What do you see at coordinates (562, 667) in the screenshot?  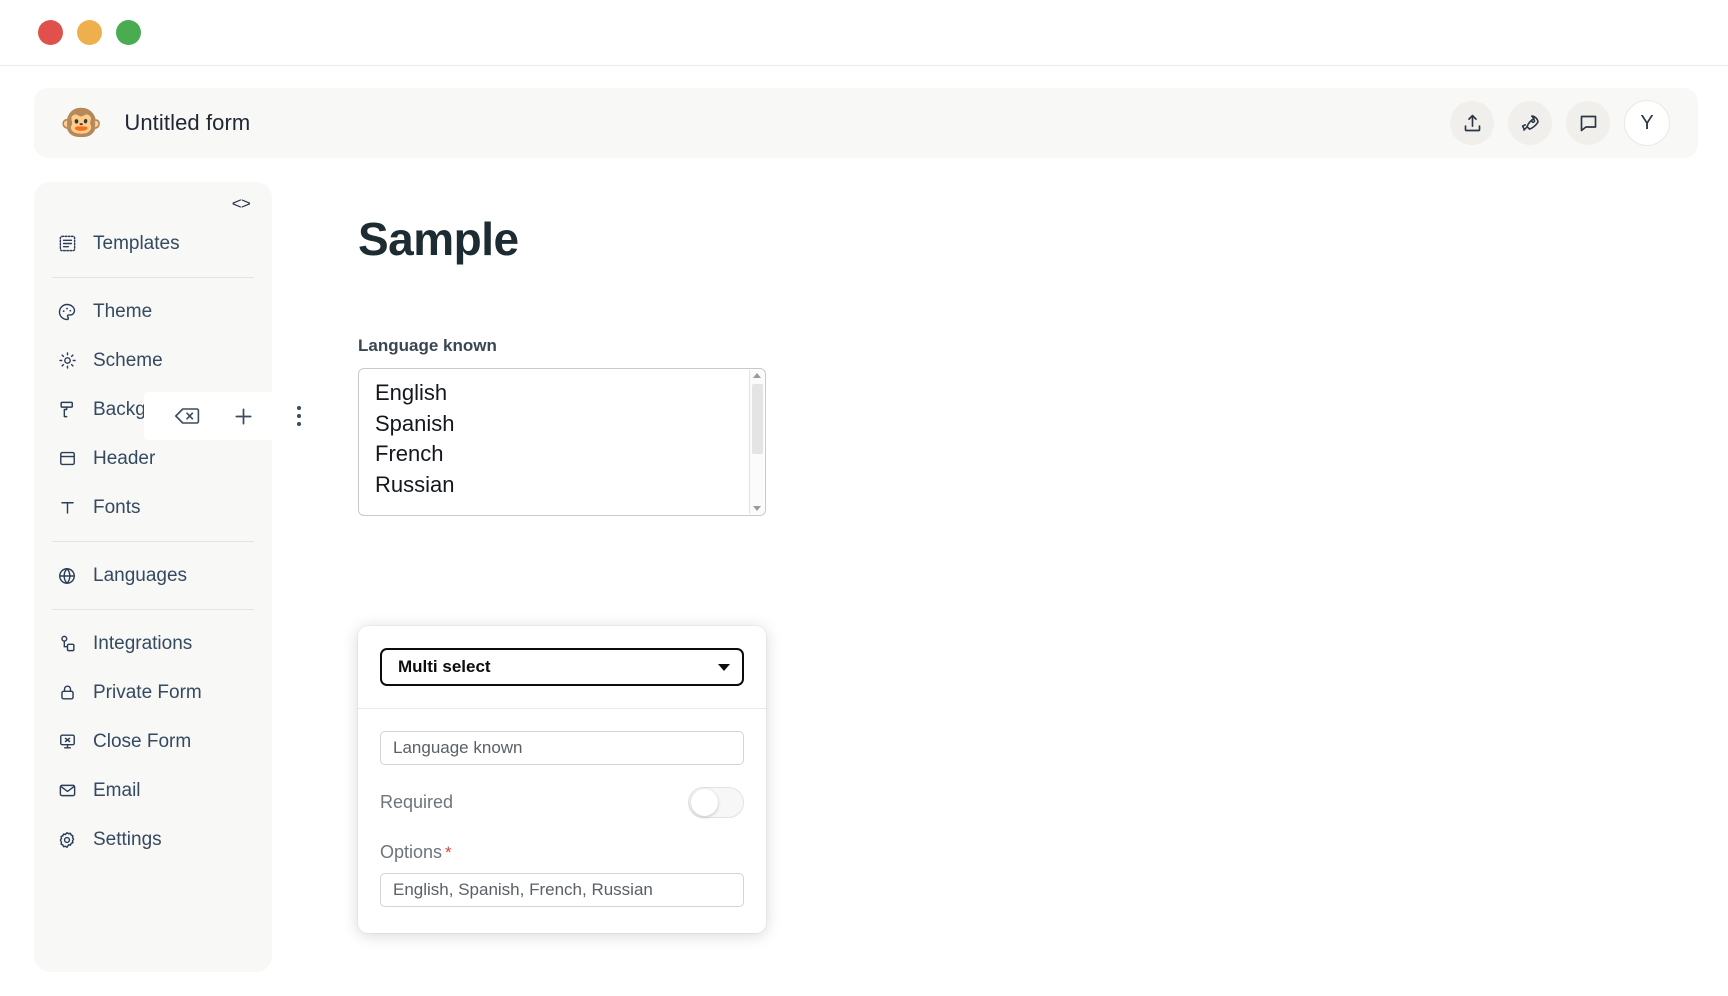 I see `field-type-select: Multi select` at bounding box center [562, 667].